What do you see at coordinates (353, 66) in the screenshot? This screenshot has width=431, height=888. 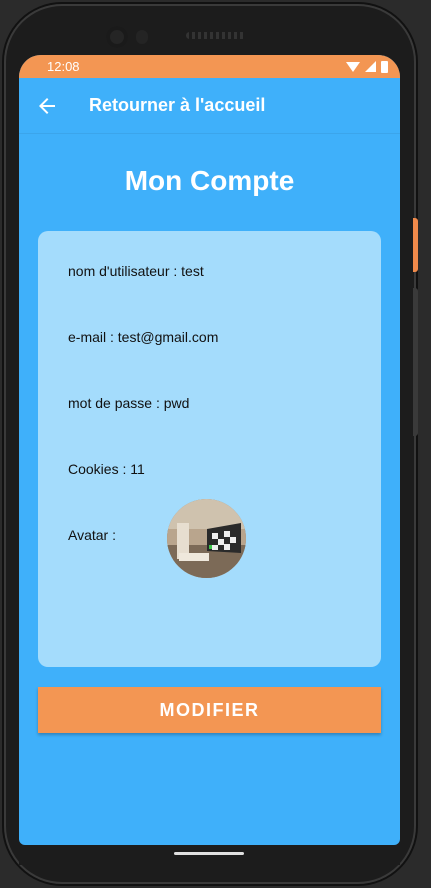 I see `wifi-icon` at bounding box center [353, 66].